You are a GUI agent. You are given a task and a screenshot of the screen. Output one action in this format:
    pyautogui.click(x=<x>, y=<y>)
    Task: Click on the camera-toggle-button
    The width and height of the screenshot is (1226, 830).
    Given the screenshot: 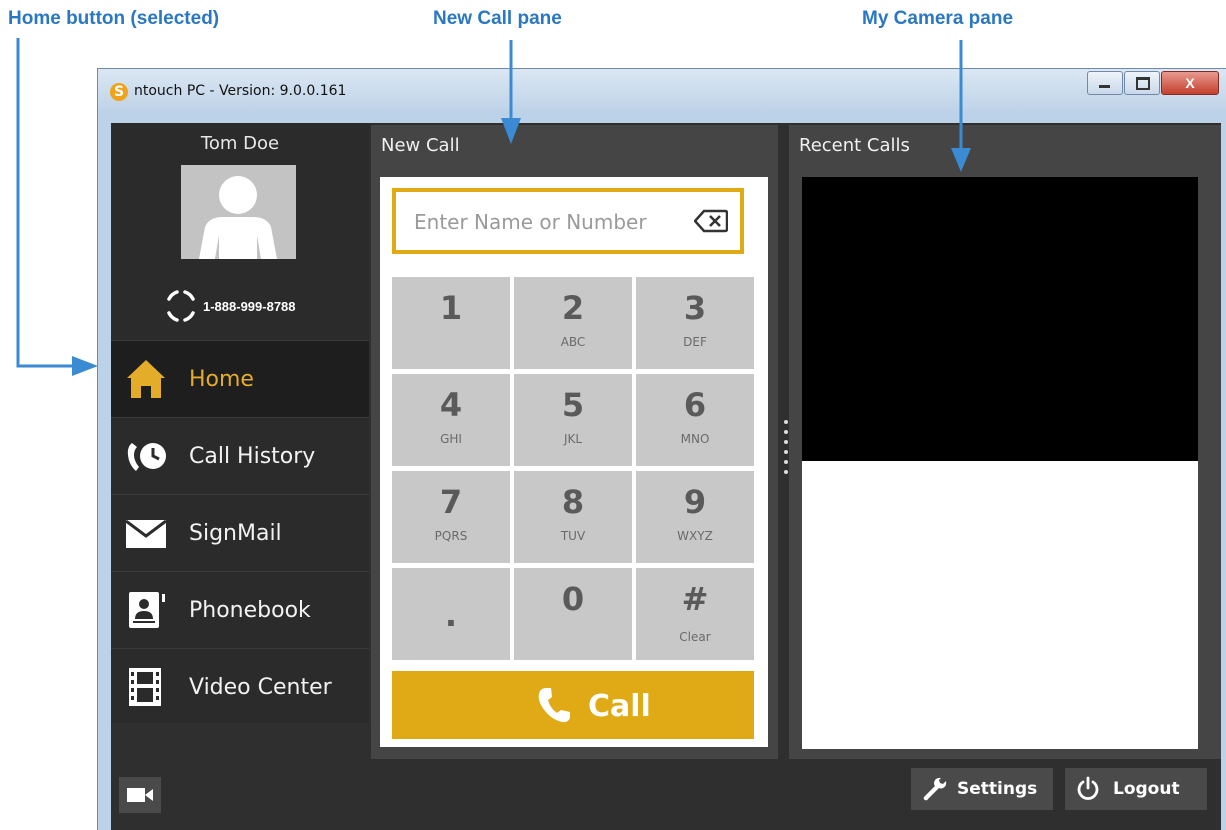 What is the action you would take?
    pyautogui.click(x=140, y=795)
    